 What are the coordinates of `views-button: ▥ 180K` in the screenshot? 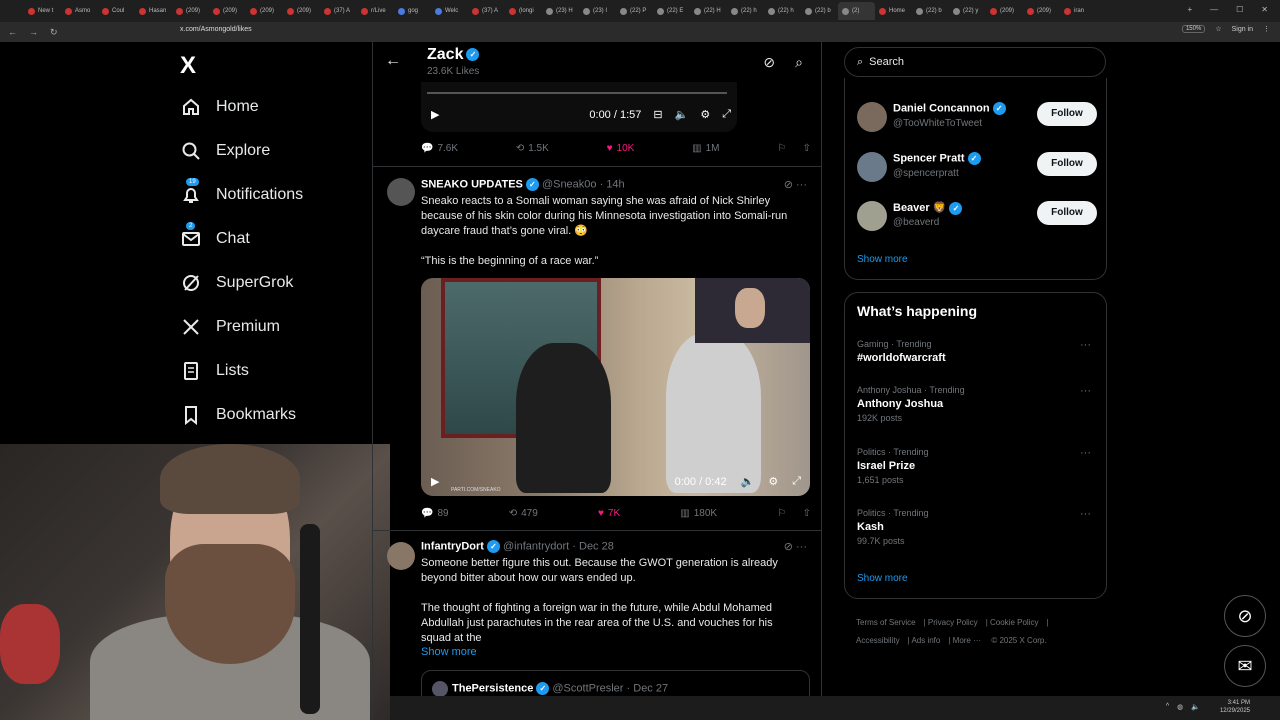 It's located at (698, 513).